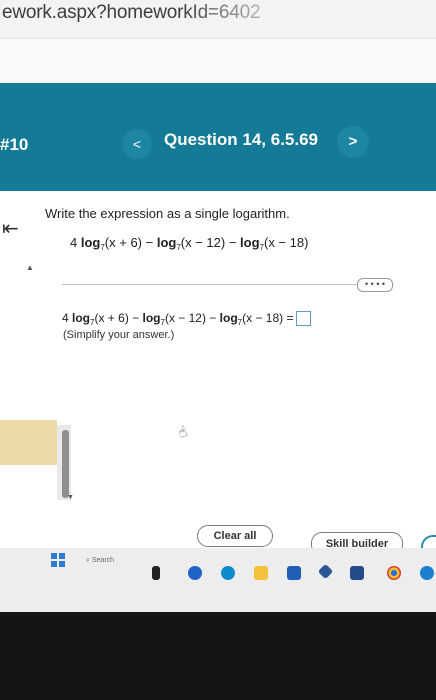  Describe the element at coordinates (218, 580) in the screenshot. I see `taskbar` at that location.